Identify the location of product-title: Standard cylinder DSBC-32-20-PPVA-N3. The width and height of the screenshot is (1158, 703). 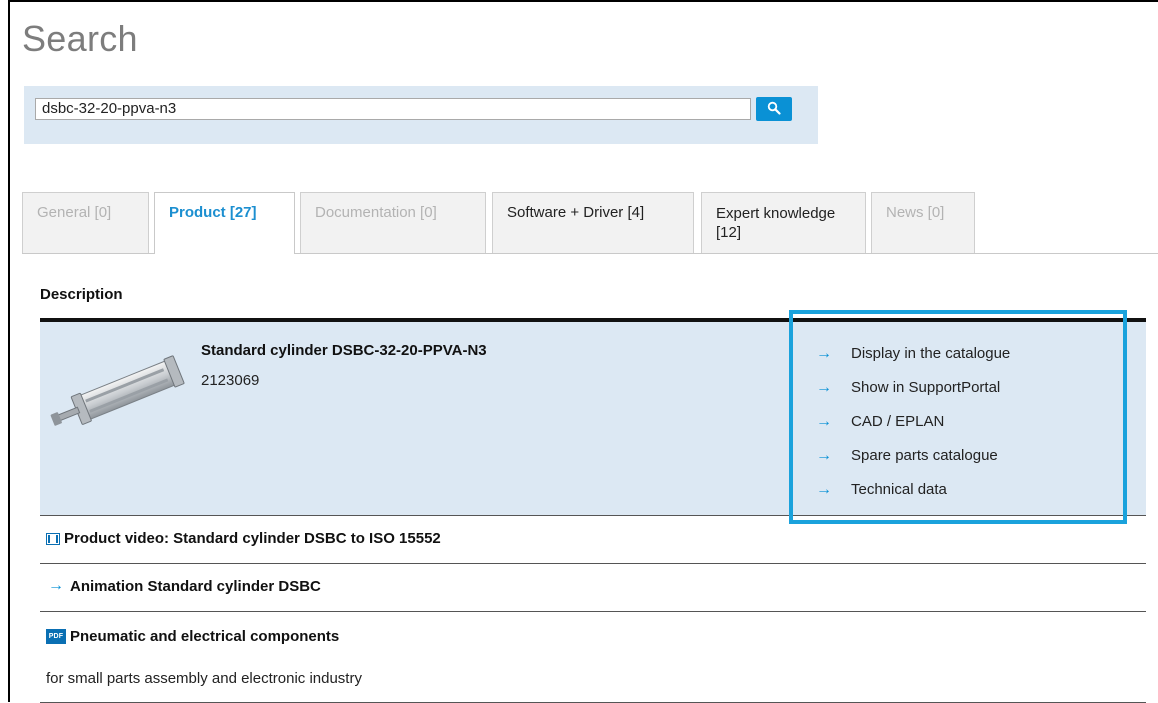
(344, 350).